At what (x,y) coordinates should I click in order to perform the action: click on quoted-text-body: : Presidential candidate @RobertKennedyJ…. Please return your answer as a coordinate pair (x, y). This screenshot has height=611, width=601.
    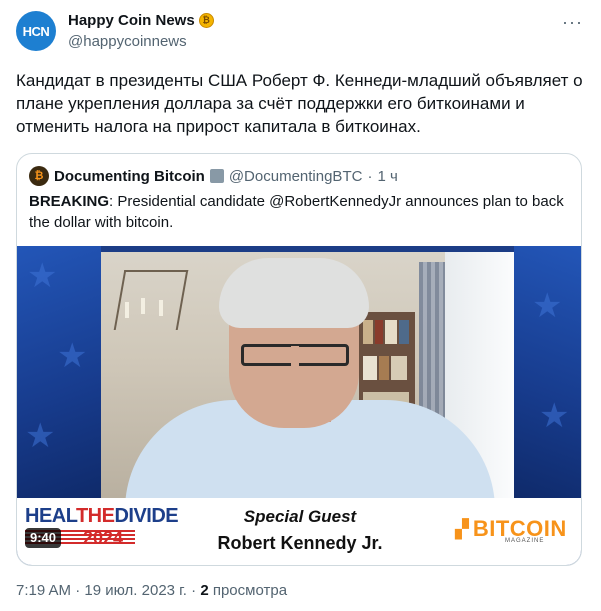
    Looking at the image, I should click on (296, 212).